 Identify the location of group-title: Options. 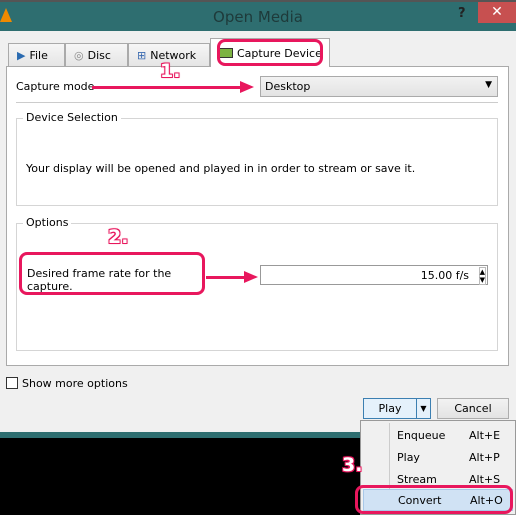
(47, 222).